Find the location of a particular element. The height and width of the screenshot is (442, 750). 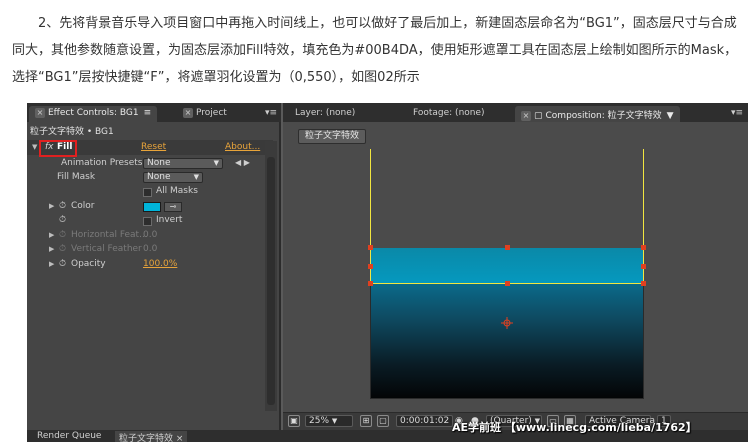

grid-icon: ⊞ is located at coordinates (366, 421).